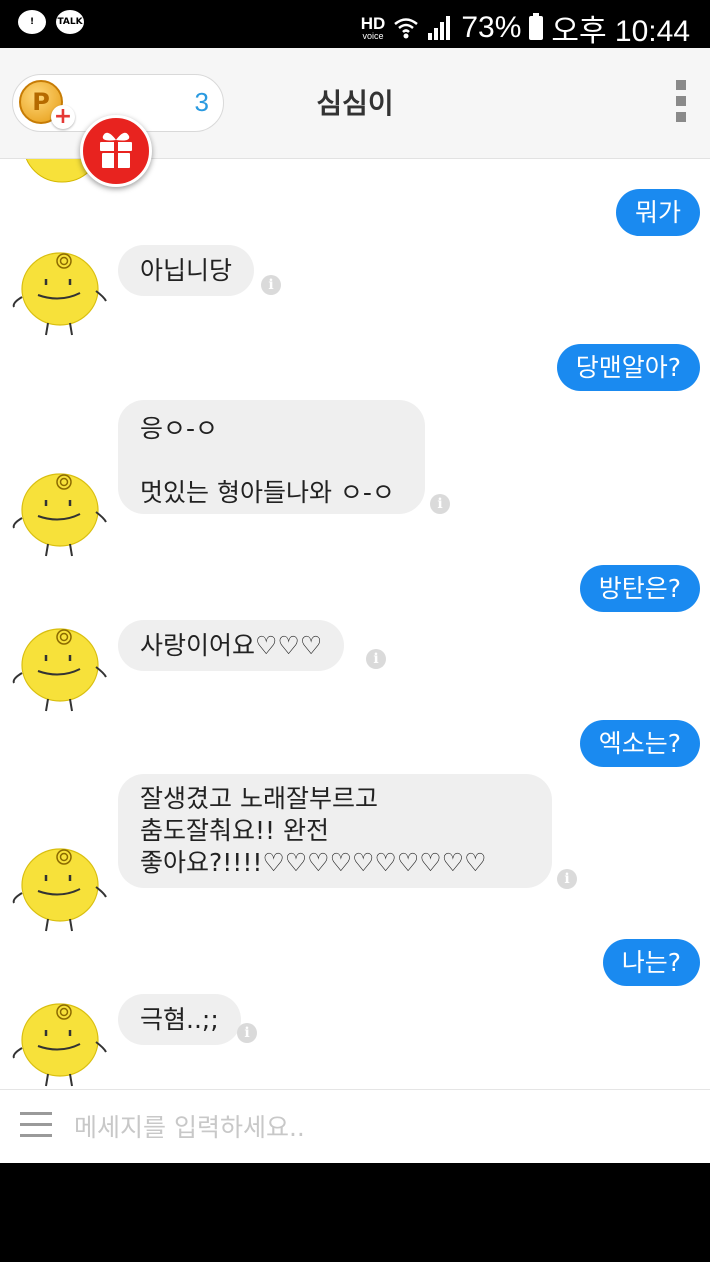 This screenshot has height=1262, width=710. Describe the element at coordinates (70, 22) in the screenshot. I see `kakaotalk-icon: TALK` at that location.